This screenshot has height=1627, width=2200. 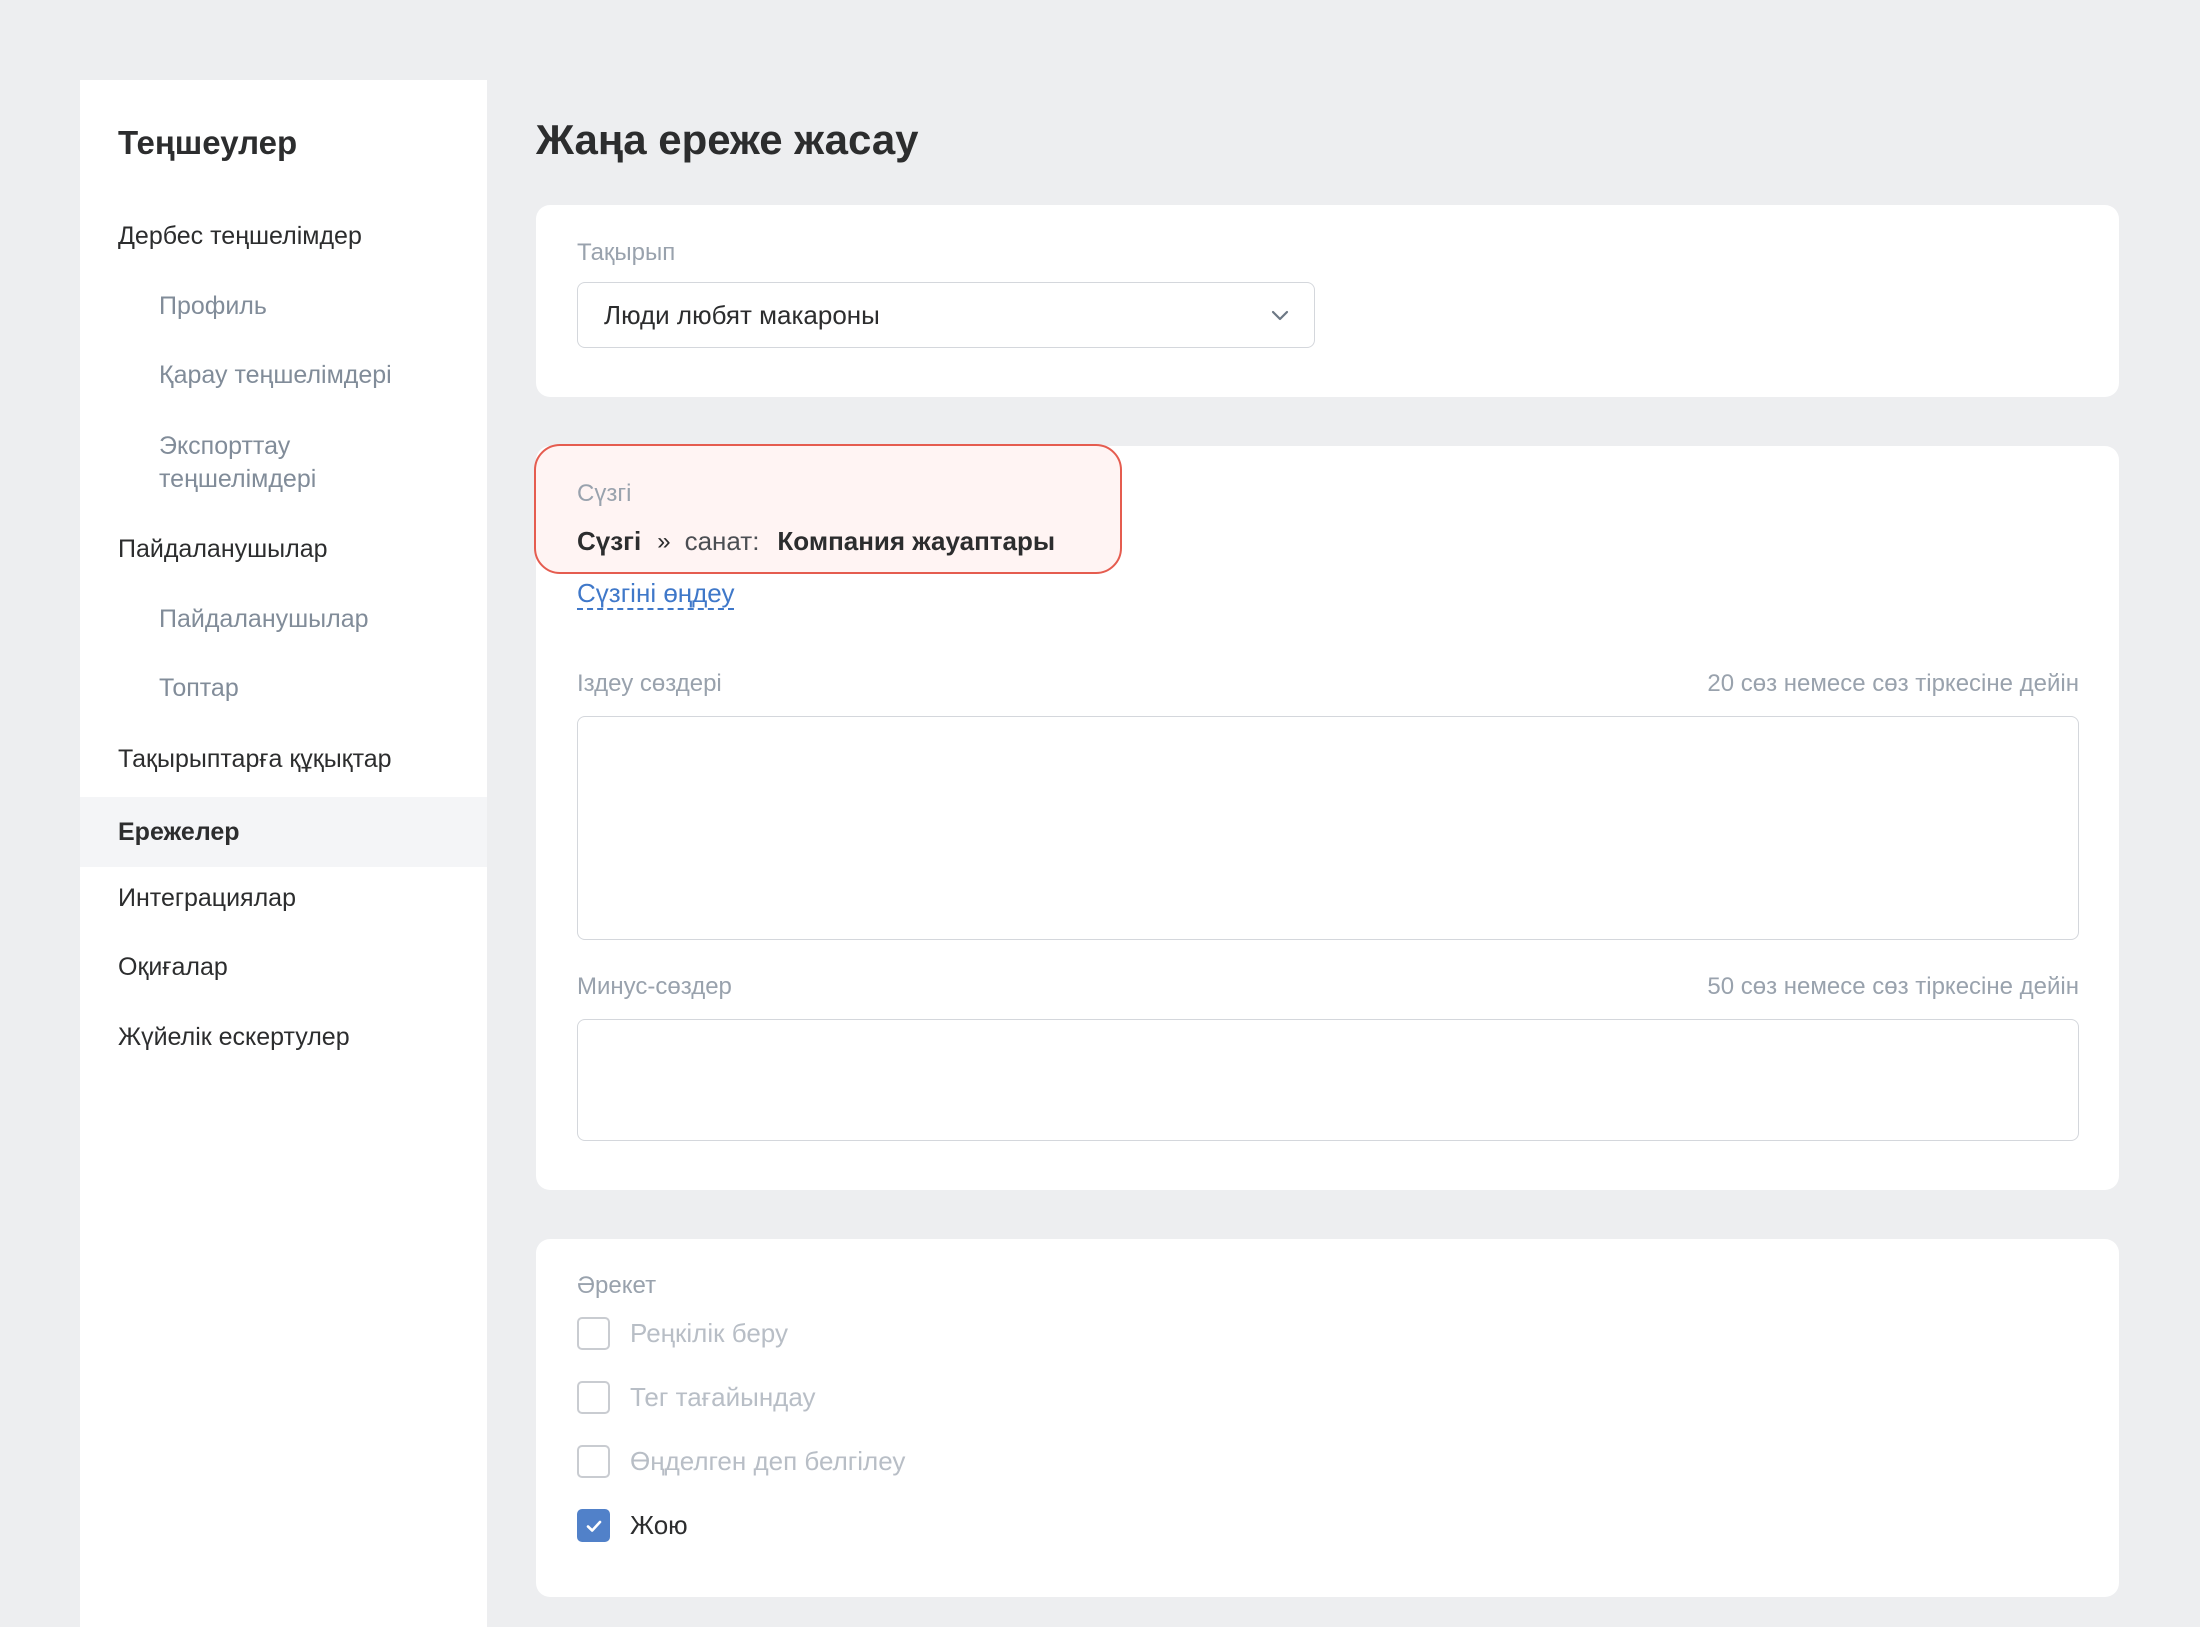 I want to click on action-option-label: Өңделген деп белгілеу, so click(x=768, y=1461).